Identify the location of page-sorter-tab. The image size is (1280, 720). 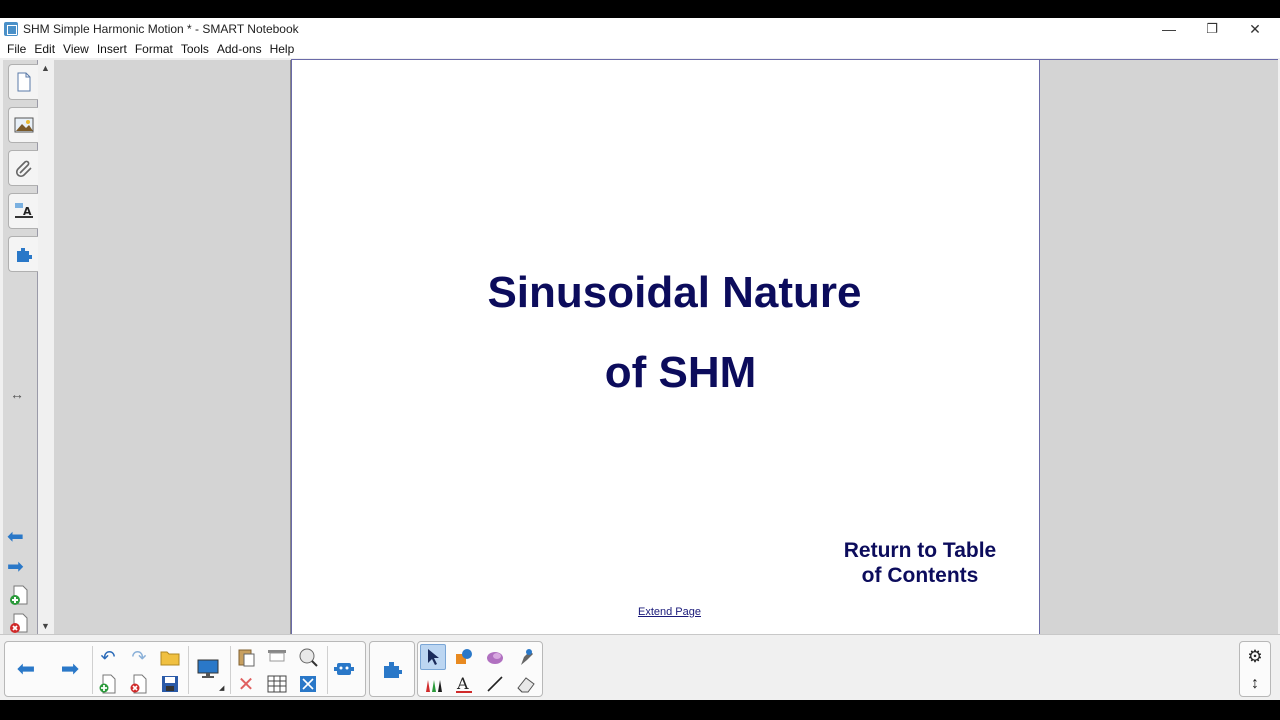
(23, 82).